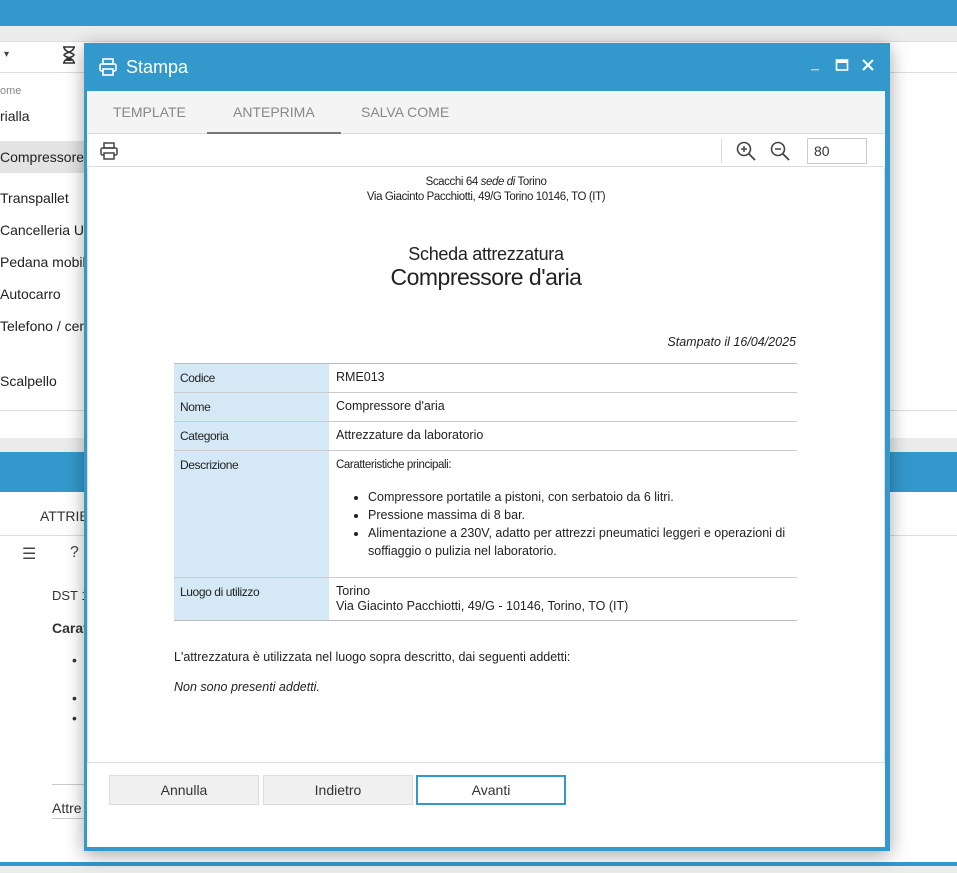  I want to click on field-label: Nome, so click(251, 407).